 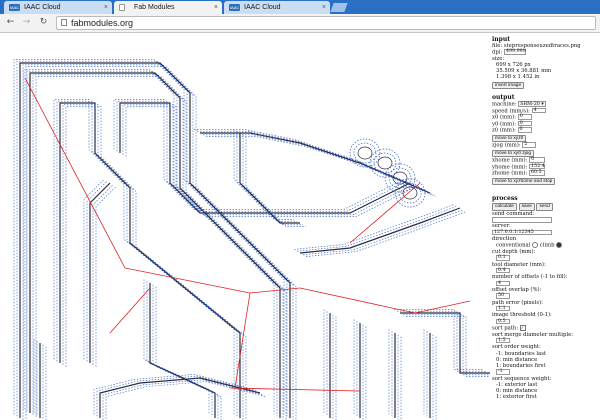 What do you see at coordinates (513, 153) in the screenshot?
I see `move-to-xy0-zjog-button: move to xy0 zjog` at bounding box center [513, 153].